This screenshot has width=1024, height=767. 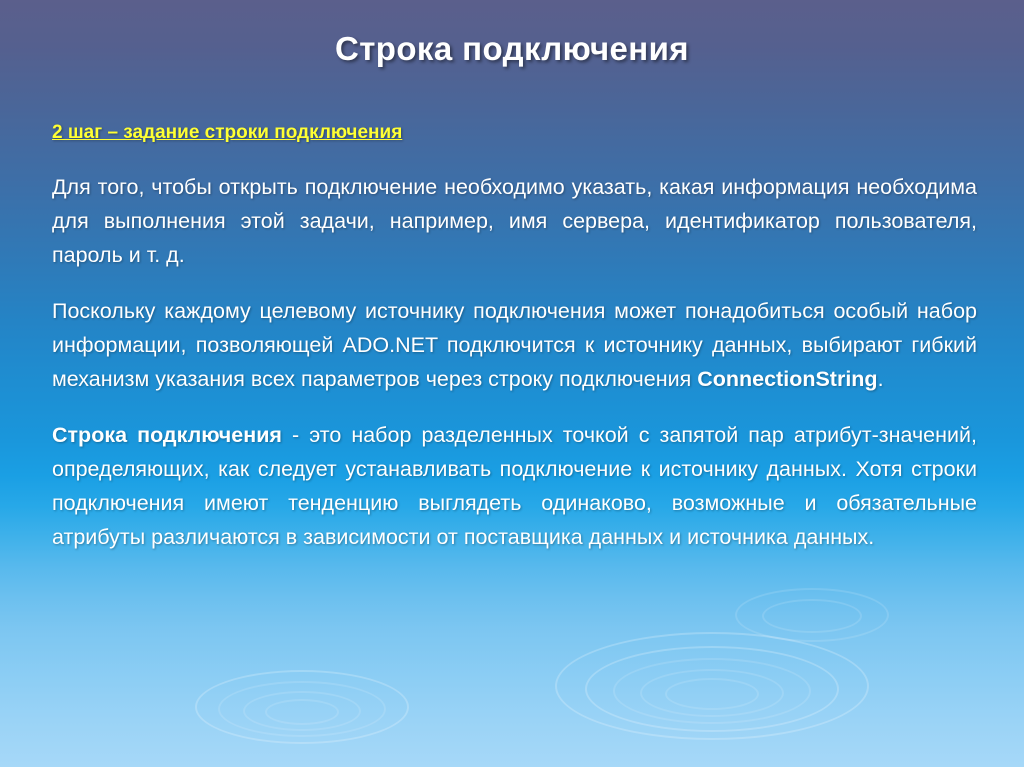 What do you see at coordinates (167, 435) in the screenshot?
I see `term-stroka-podklyucheniya: Строка подключения` at bounding box center [167, 435].